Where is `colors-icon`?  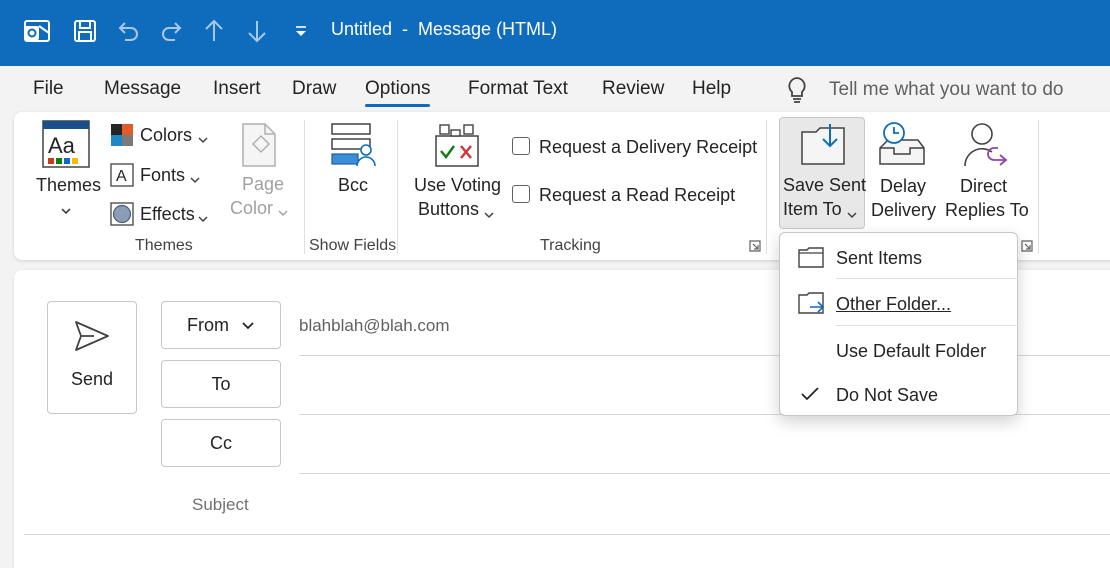 colors-icon is located at coordinates (122, 137).